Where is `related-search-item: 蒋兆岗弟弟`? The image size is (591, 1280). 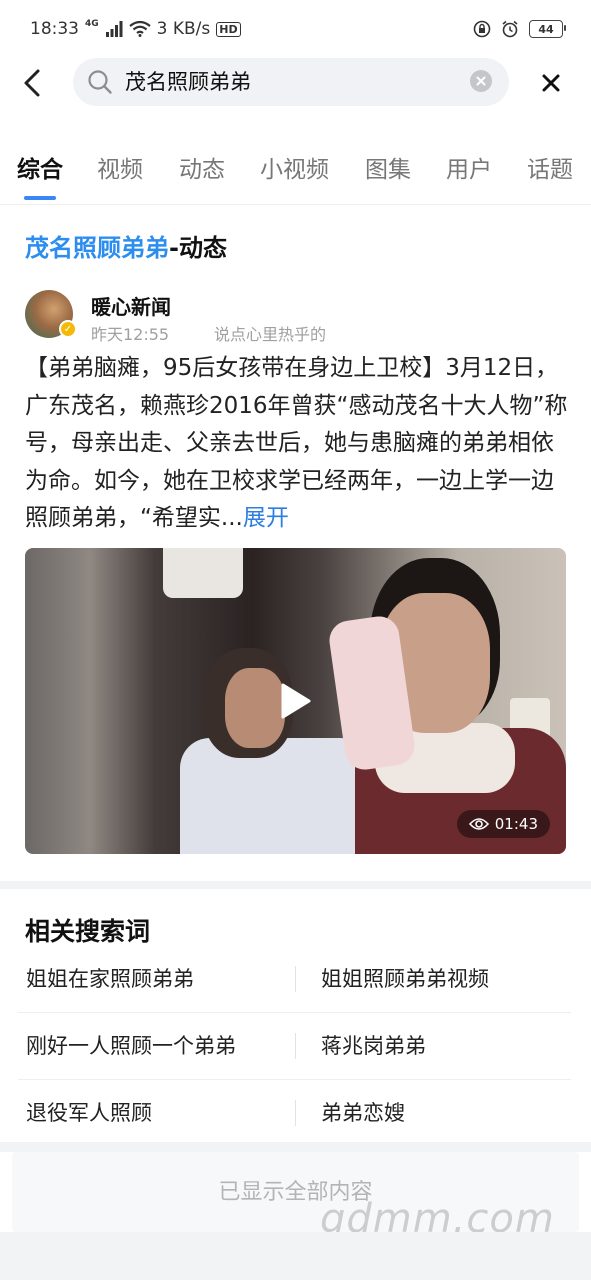
related-search-item: 蒋兆岗弟弟 is located at coordinates (373, 1046).